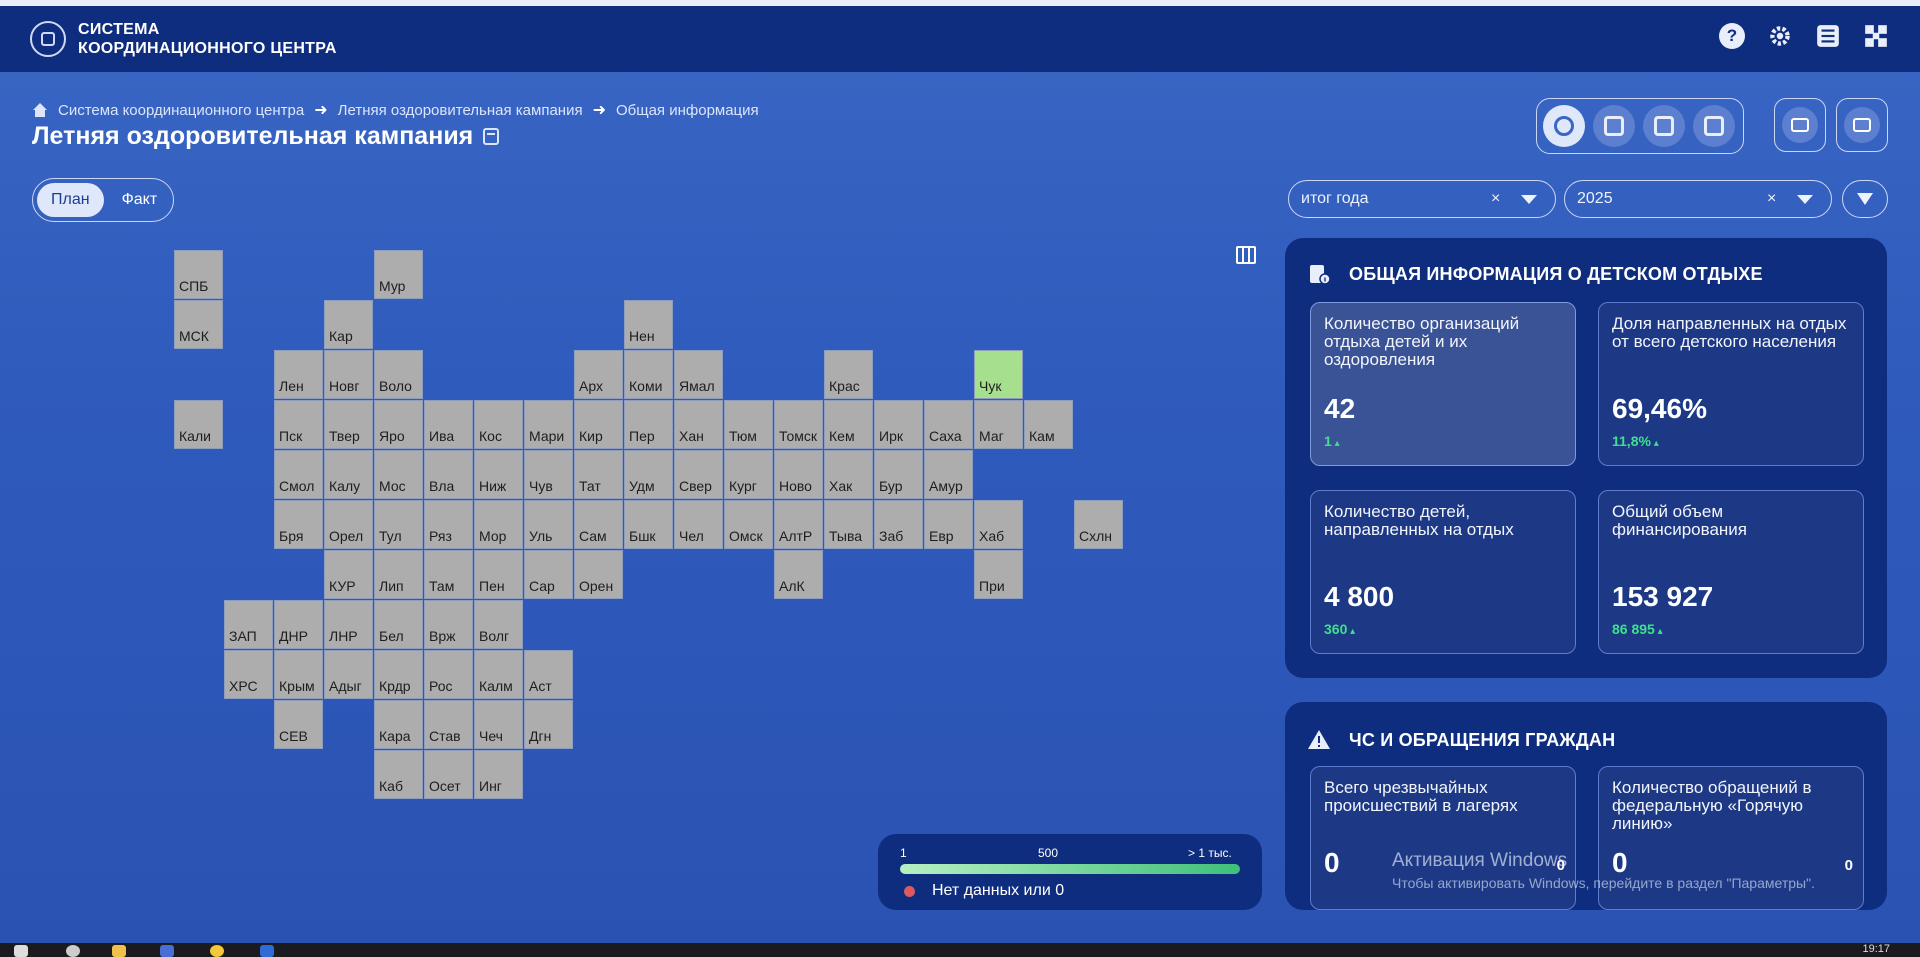  Describe the element at coordinates (1246, 255) in the screenshot. I see `map-icon` at that location.